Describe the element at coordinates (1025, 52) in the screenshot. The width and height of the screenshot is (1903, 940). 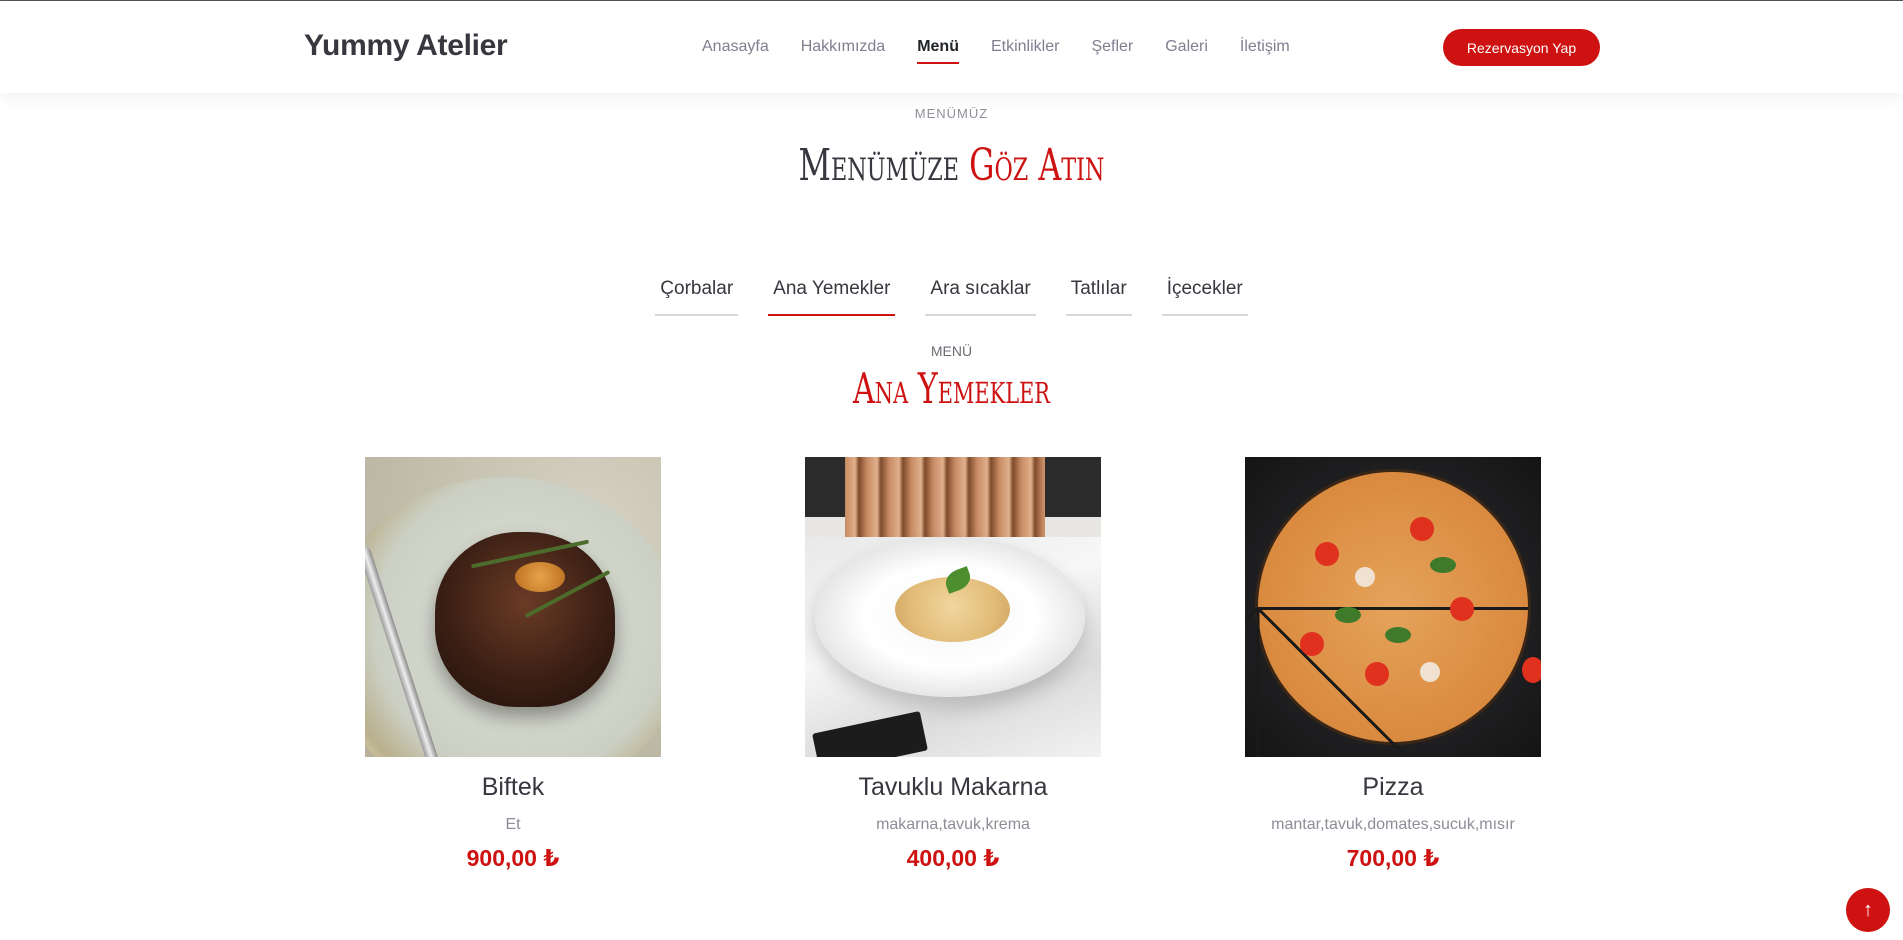
I see `nav-item-etkinlikler: Etkinlikler` at that location.